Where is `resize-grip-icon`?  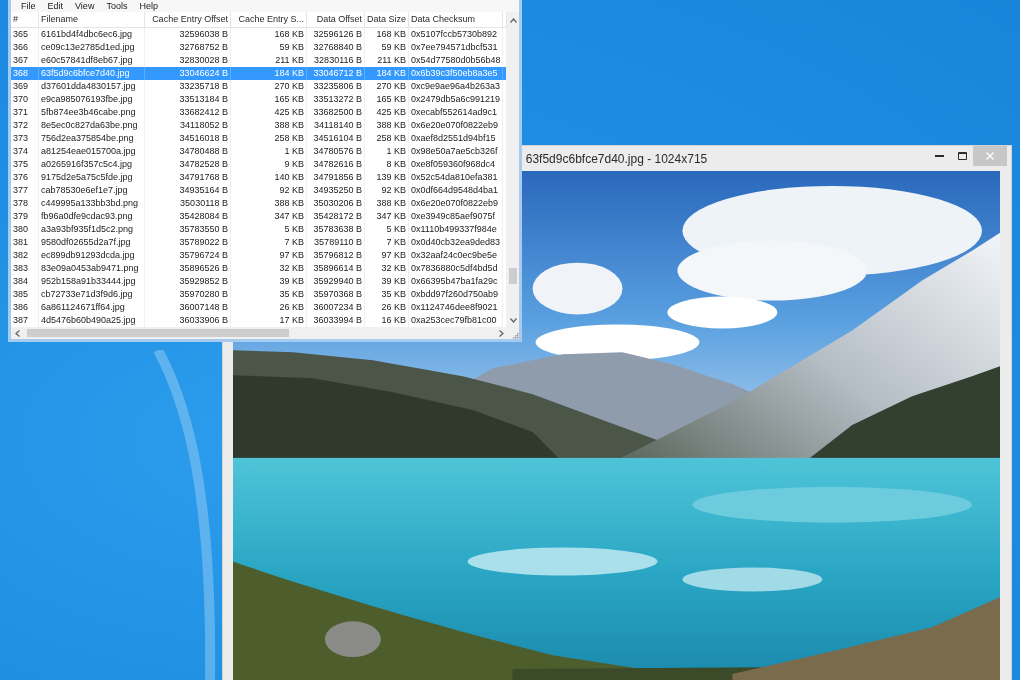
resize-grip-icon is located at coordinates (515, 335).